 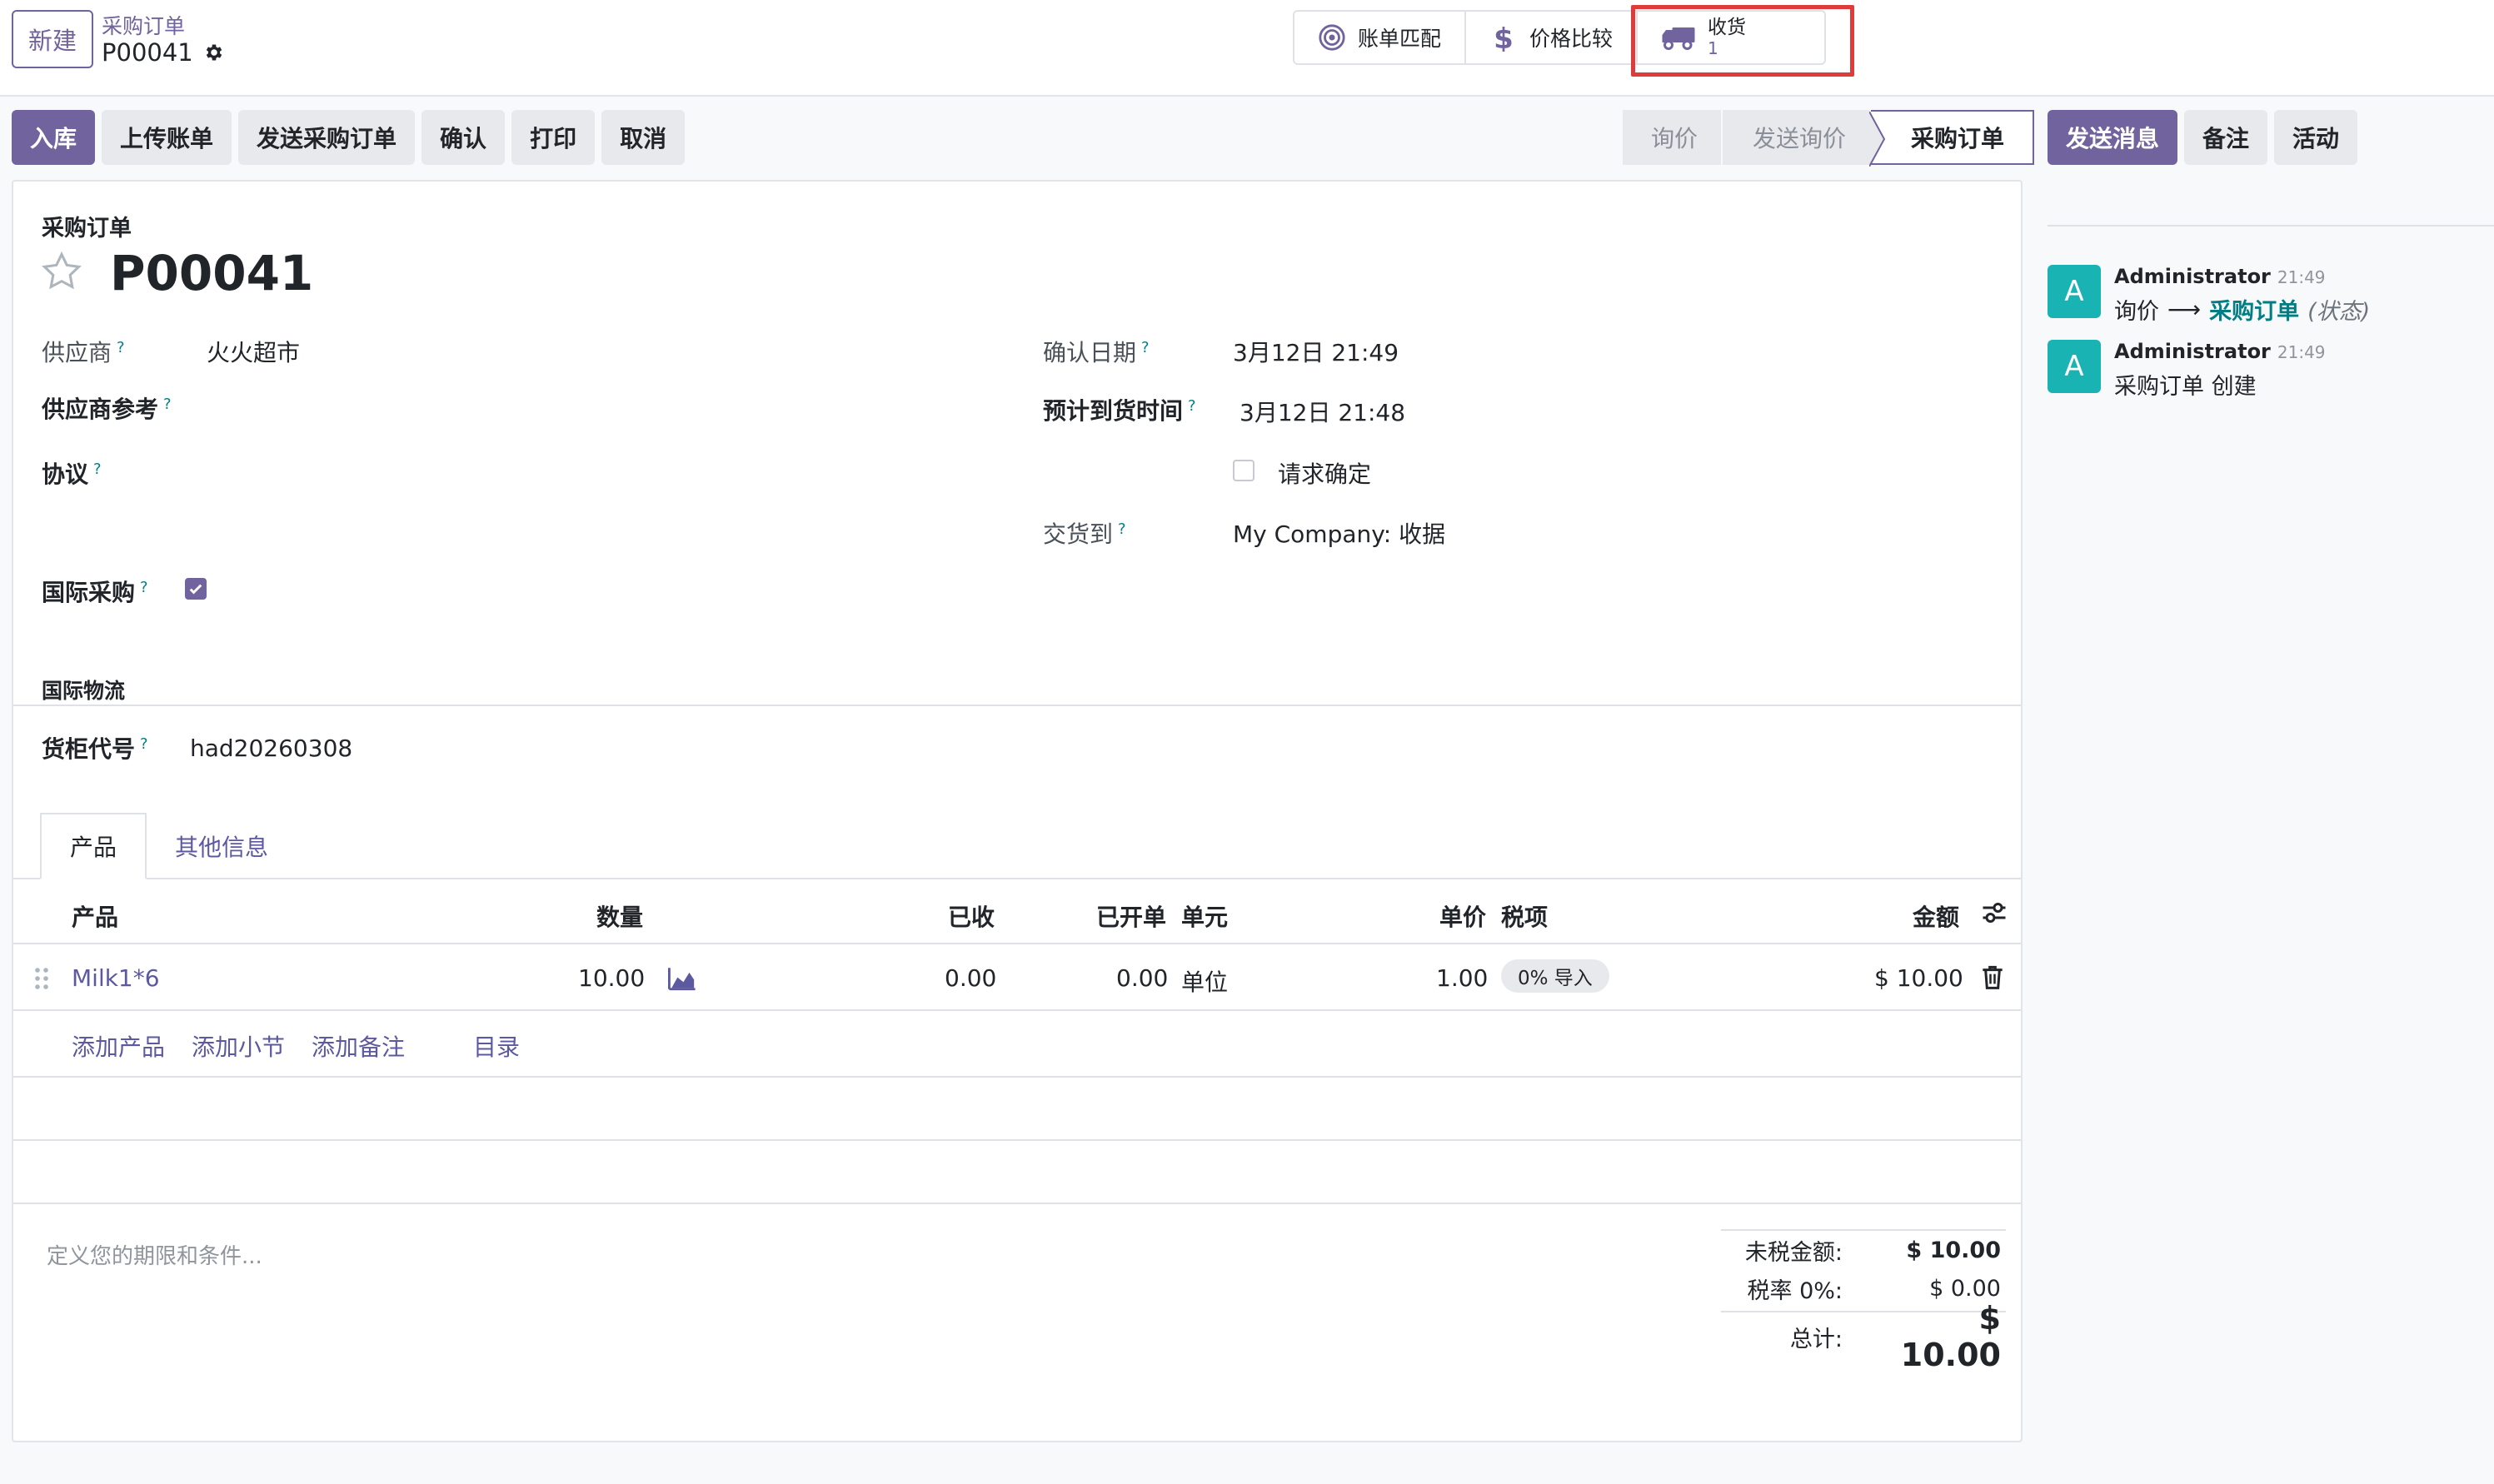 What do you see at coordinates (271, 748) in the screenshot?
I see `container-field: had20260308` at bounding box center [271, 748].